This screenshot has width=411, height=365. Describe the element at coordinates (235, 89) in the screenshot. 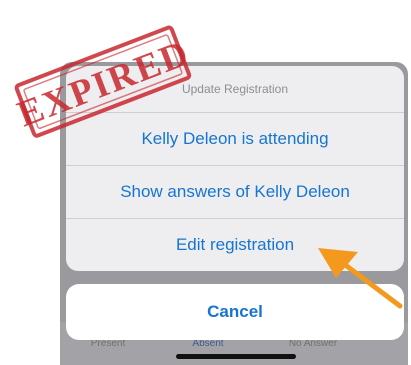

I see `action-sheet-title: Update Registration` at that location.